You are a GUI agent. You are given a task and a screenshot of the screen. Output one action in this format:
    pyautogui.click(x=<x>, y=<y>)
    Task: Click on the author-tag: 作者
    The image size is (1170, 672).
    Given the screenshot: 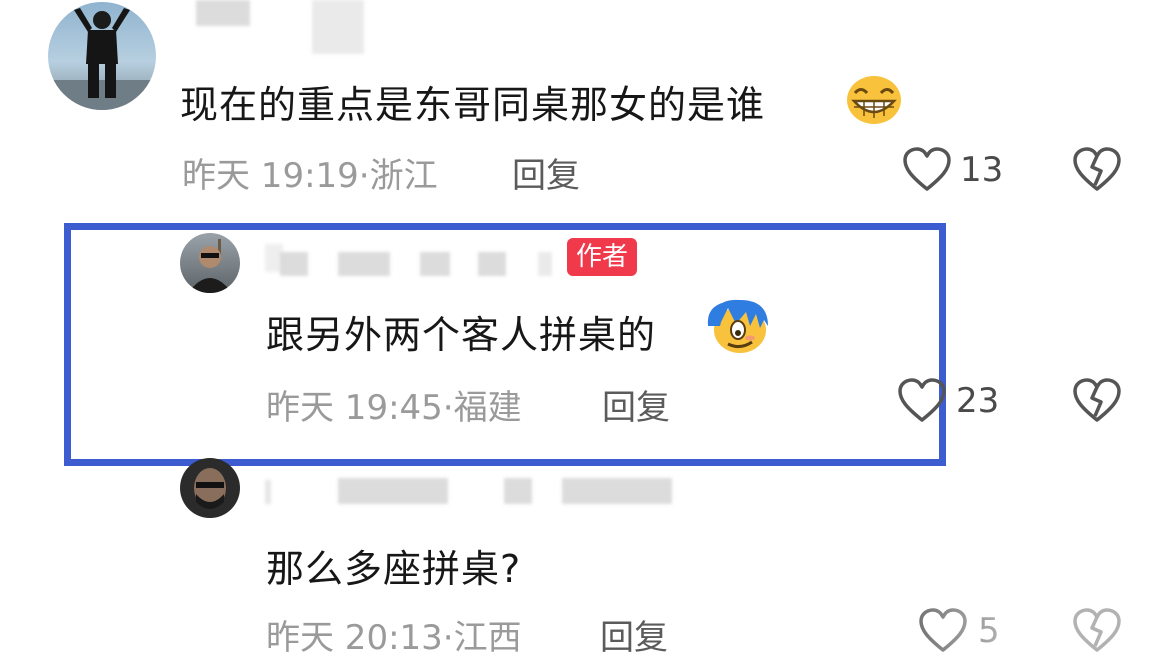 What is the action you would take?
    pyautogui.click(x=602, y=257)
    